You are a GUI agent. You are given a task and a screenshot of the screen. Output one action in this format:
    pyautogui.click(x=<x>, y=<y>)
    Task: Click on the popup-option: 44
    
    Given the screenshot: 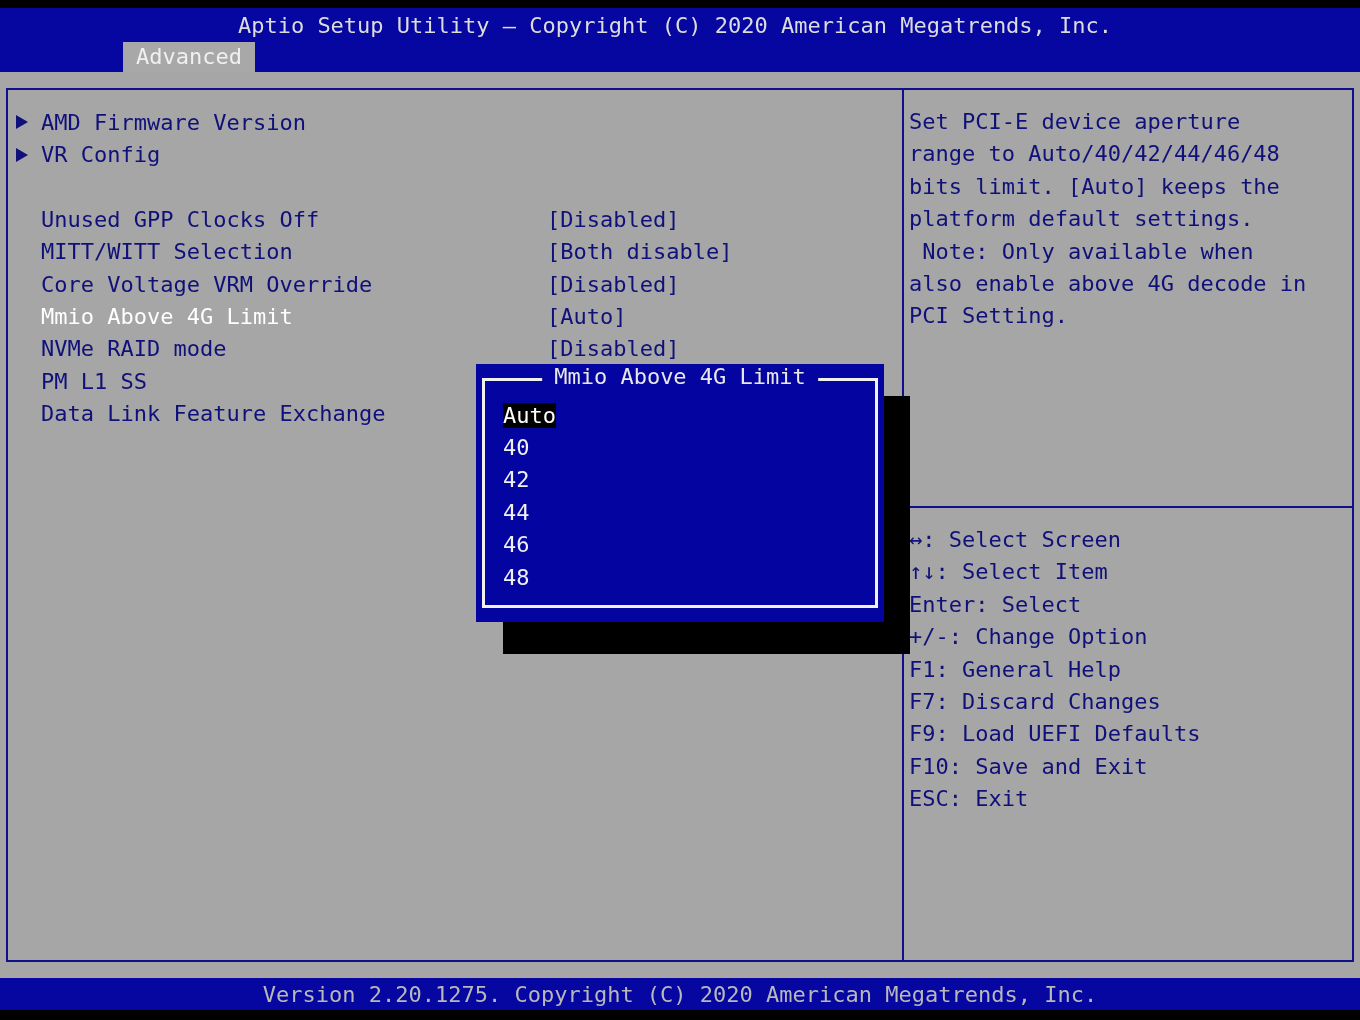 What is the action you would take?
    pyautogui.click(x=516, y=512)
    